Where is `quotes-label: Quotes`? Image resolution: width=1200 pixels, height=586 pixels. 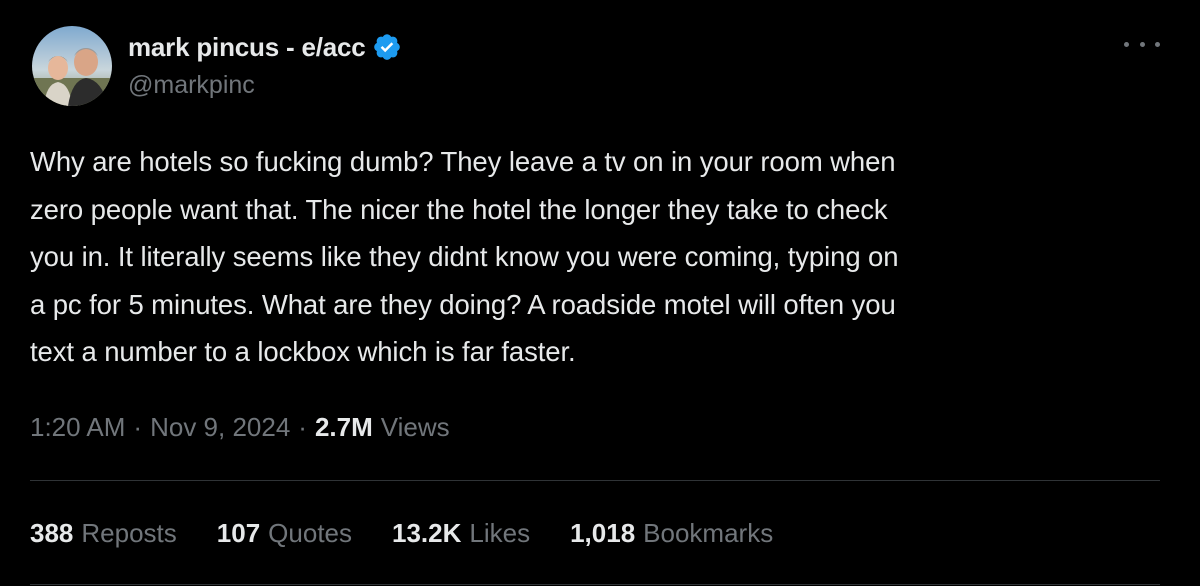
quotes-label: Quotes is located at coordinates (310, 532).